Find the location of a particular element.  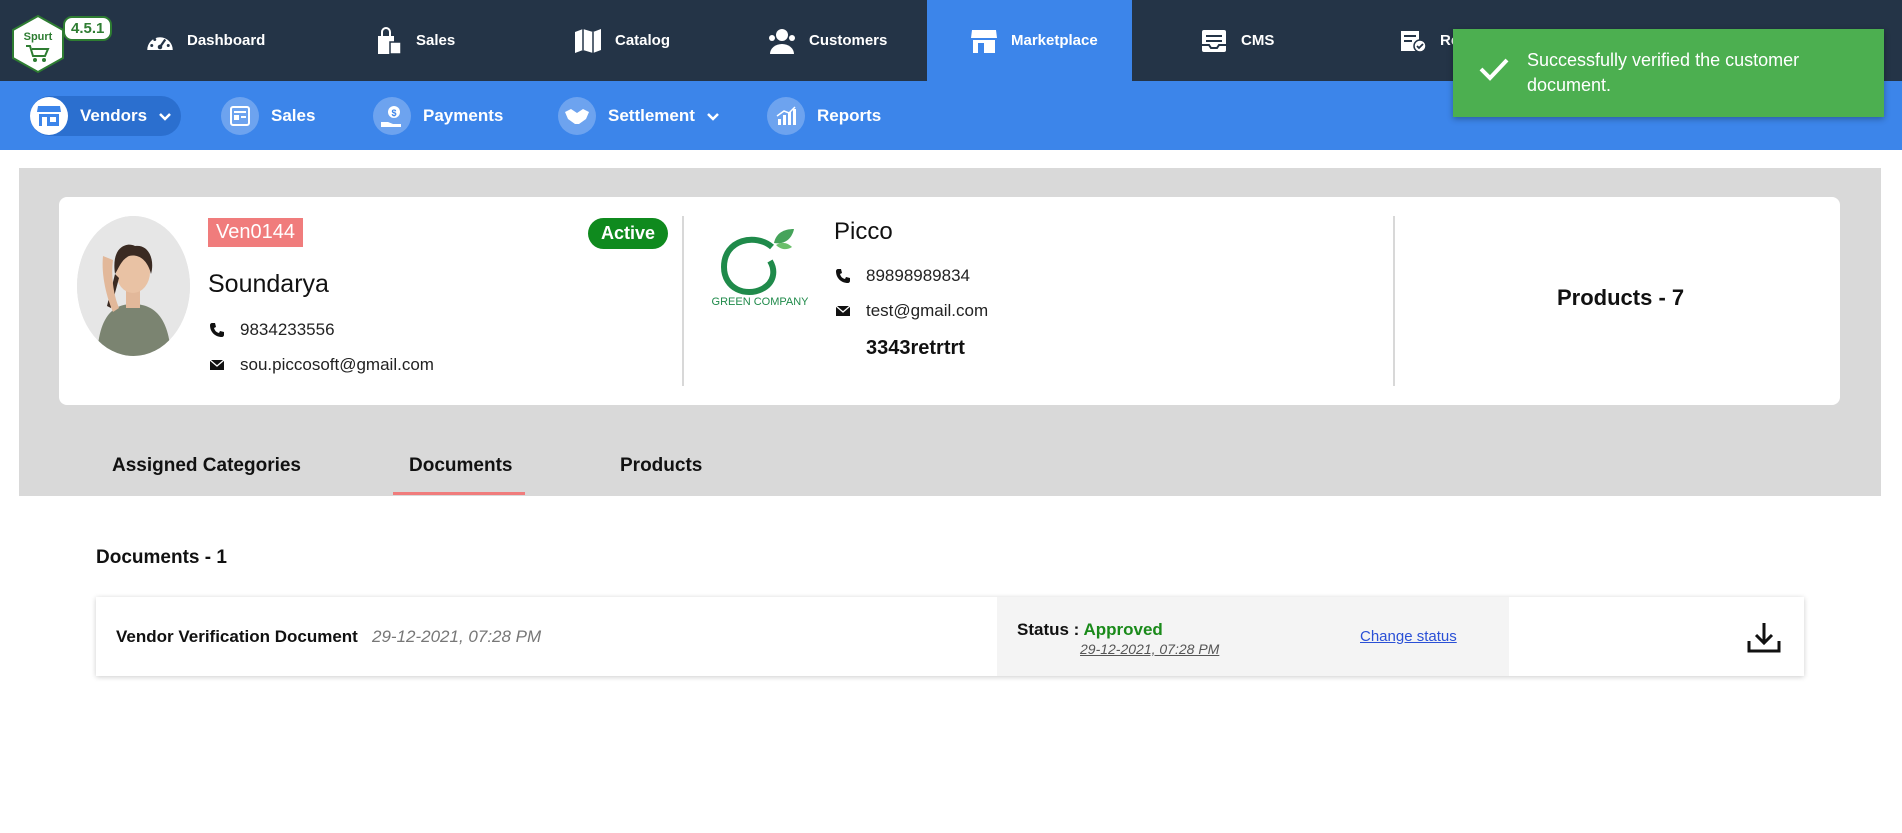

document-date: 29-12-2021, 07:28 PM is located at coordinates (457, 636).